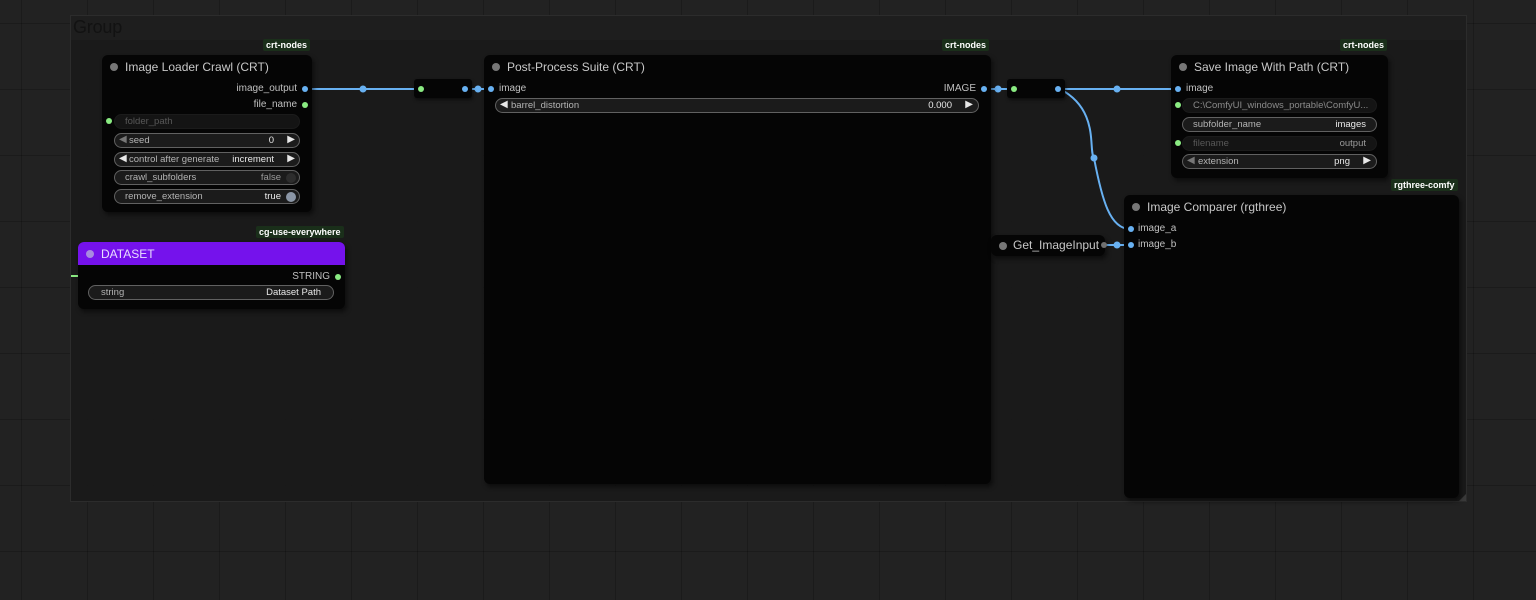 The image size is (1536, 600). Describe the element at coordinates (293, 292) in the screenshot. I see `widget-value: Dataset Path` at that location.